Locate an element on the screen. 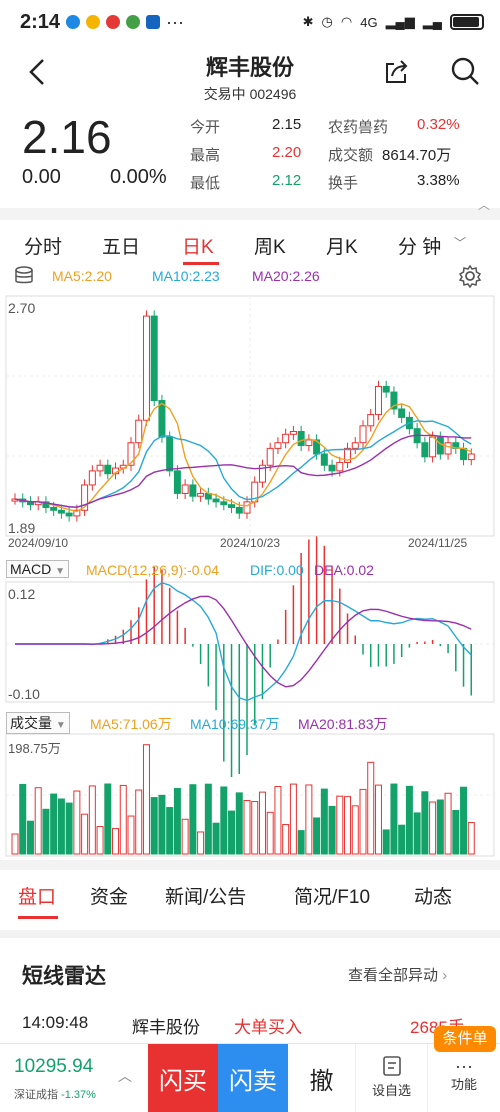 The image size is (500, 1112). add-watchlist-label: 设自选 is located at coordinates (391, 1090).